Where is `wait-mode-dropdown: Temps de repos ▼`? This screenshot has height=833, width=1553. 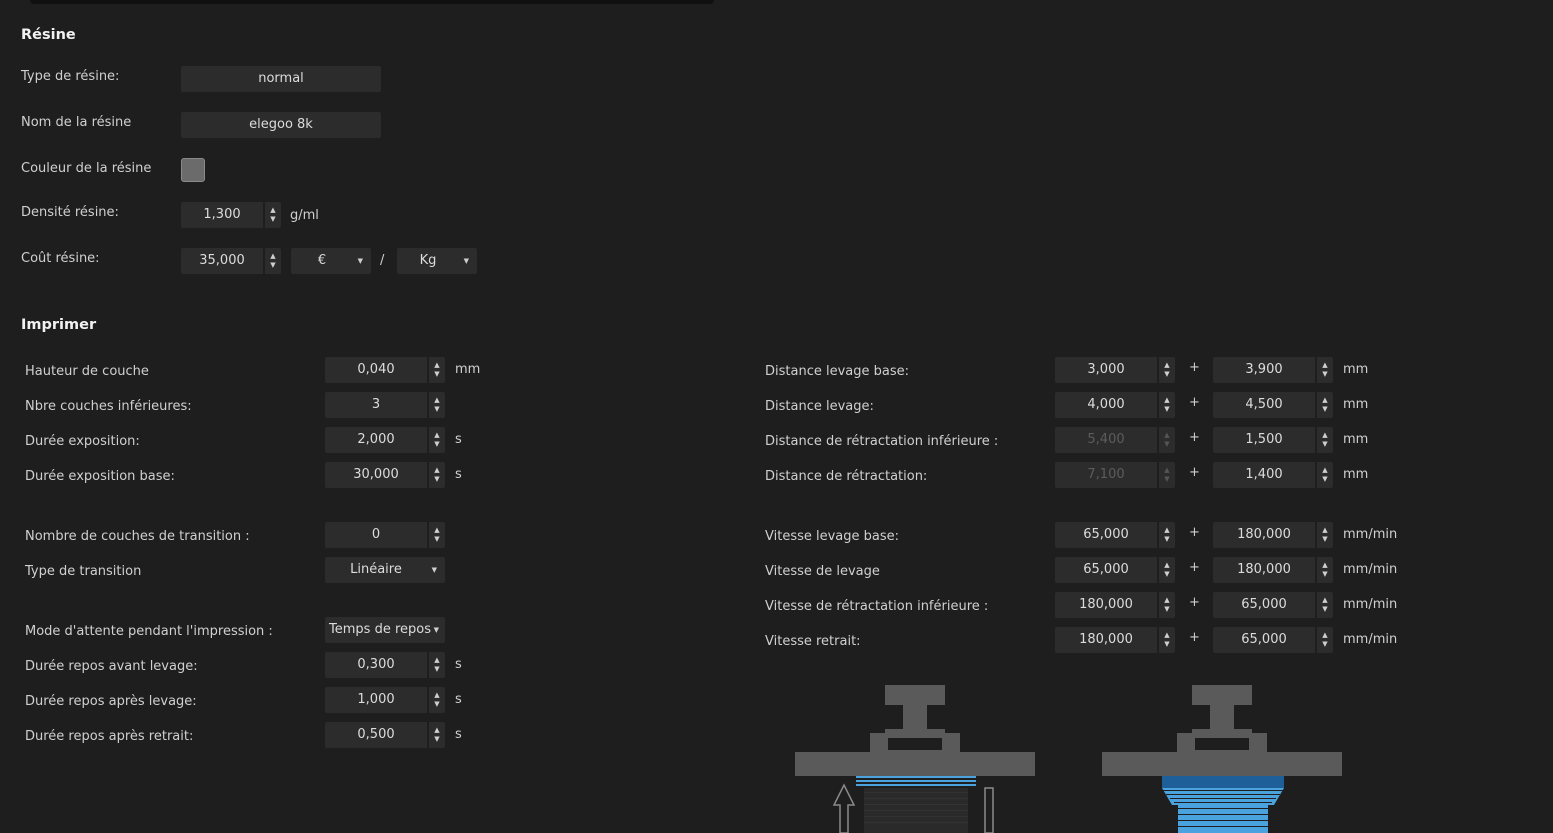
wait-mode-dropdown: Temps de repos ▼ is located at coordinates (385, 630).